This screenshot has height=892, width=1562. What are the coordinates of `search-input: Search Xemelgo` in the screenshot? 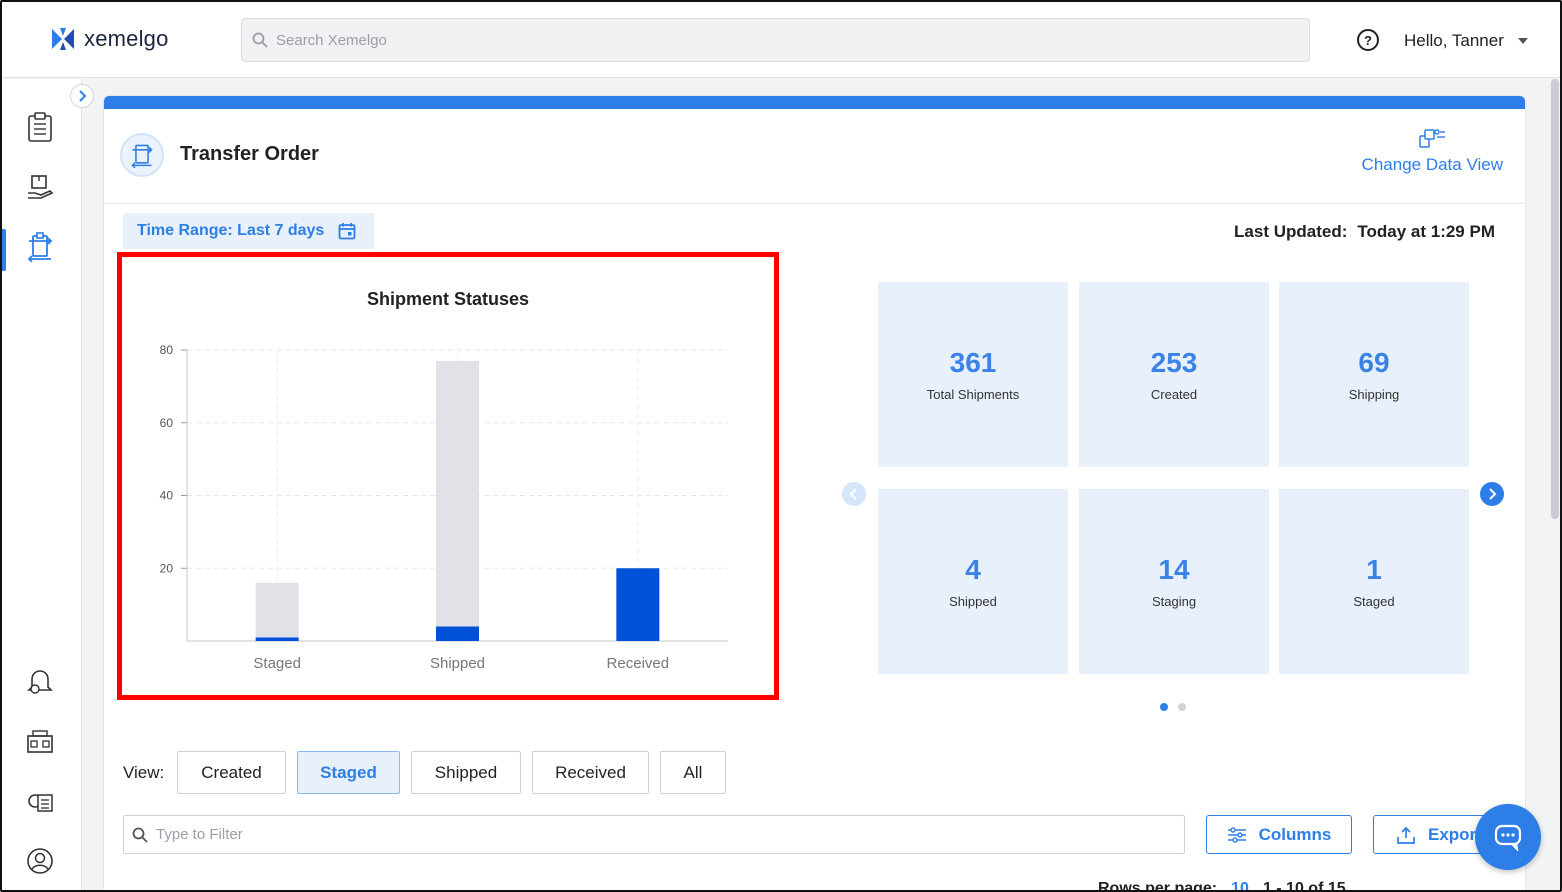 It's located at (775, 40).